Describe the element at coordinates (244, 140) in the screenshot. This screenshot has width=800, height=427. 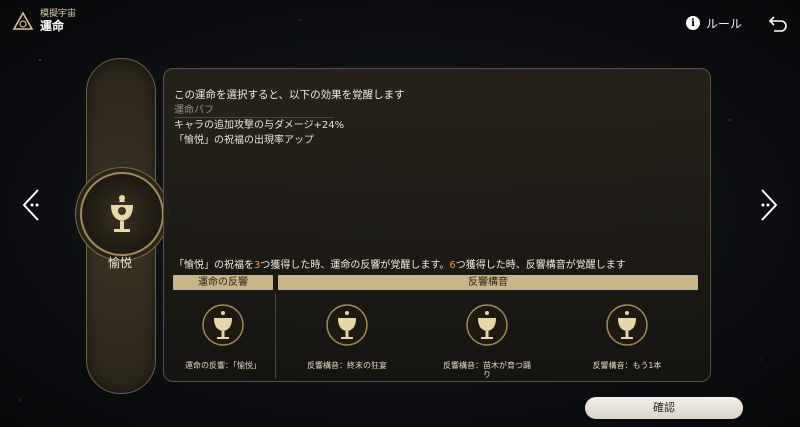
I see `buff-line-2: 「愉悦」の祝福の出現率アップ` at that location.